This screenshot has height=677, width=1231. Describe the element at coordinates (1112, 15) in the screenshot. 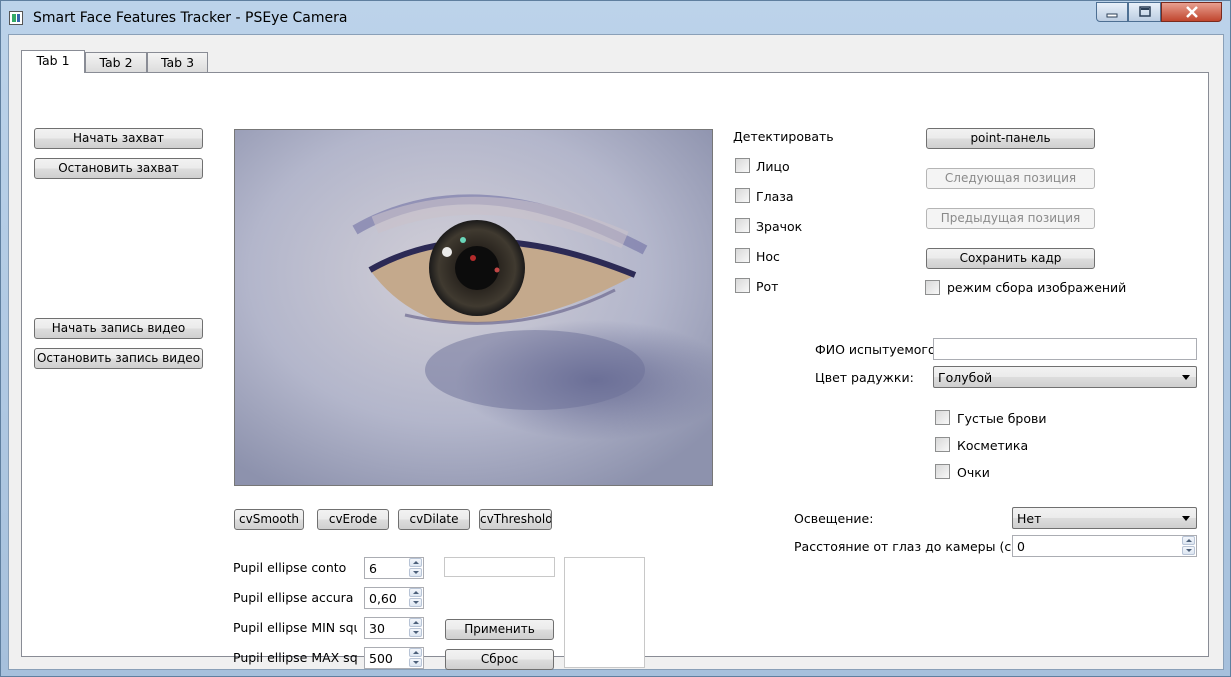

I see `minimize-icon` at that location.